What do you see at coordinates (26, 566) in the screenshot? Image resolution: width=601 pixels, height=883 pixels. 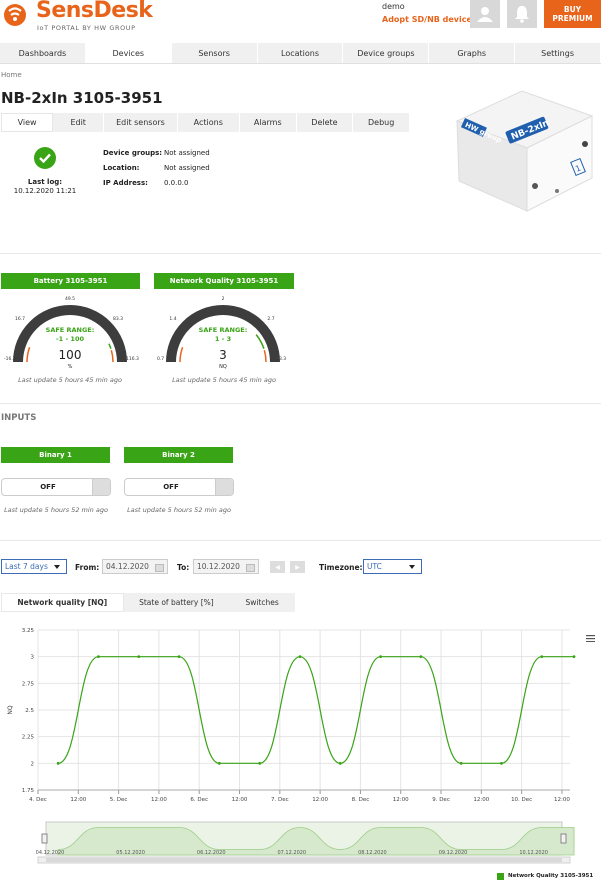 I see `range-select-value: Last 7 days` at bounding box center [26, 566].